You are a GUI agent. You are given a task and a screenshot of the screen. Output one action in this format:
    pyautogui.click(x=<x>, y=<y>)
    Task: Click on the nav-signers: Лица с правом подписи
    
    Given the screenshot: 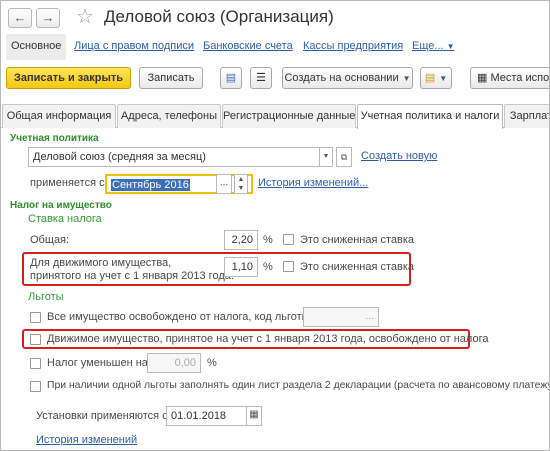 What is the action you would take?
    pyautogui.click(x=134, y=46)
    